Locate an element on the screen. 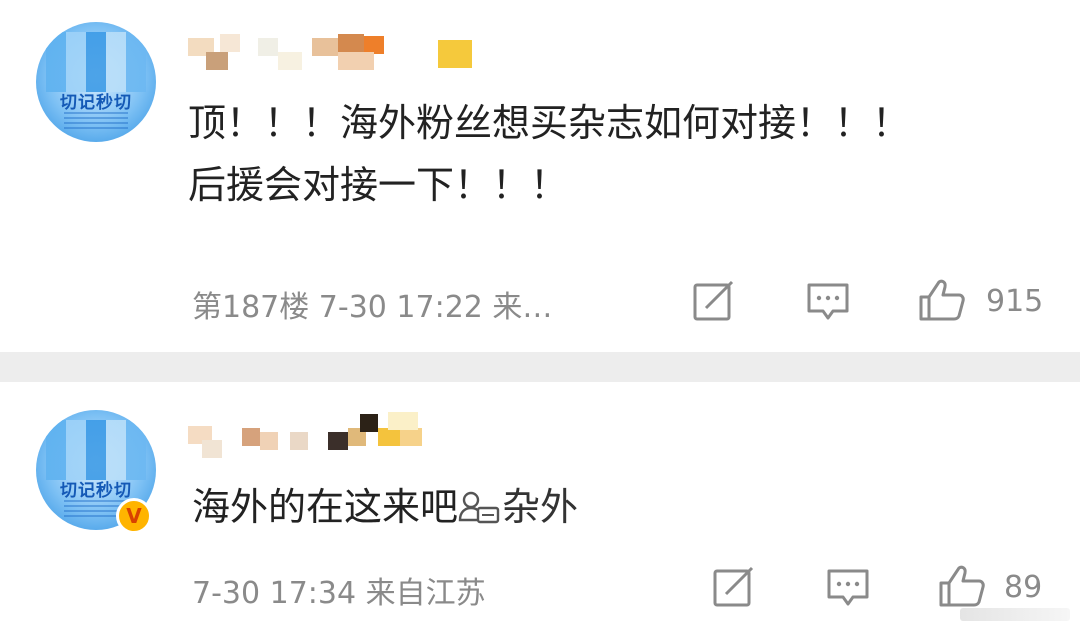  comment-text: 海外的在这来吧 杂外 is located at coordinates (385, 507).